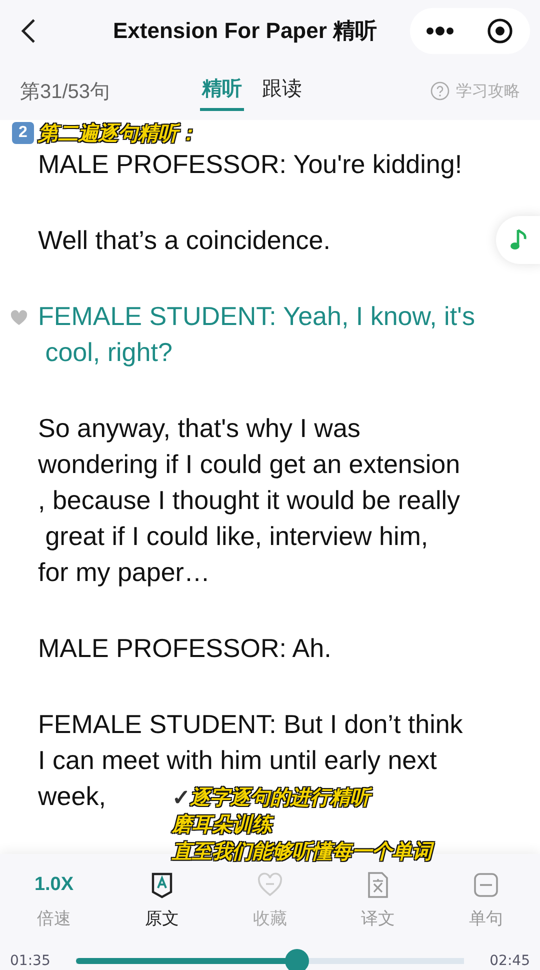 The height and width of the screenshot is (970, 540). Describe the element at coordinates (199, 428) in the screenshot. I see `transcript-line: So anyway, that's why I was` at that location.